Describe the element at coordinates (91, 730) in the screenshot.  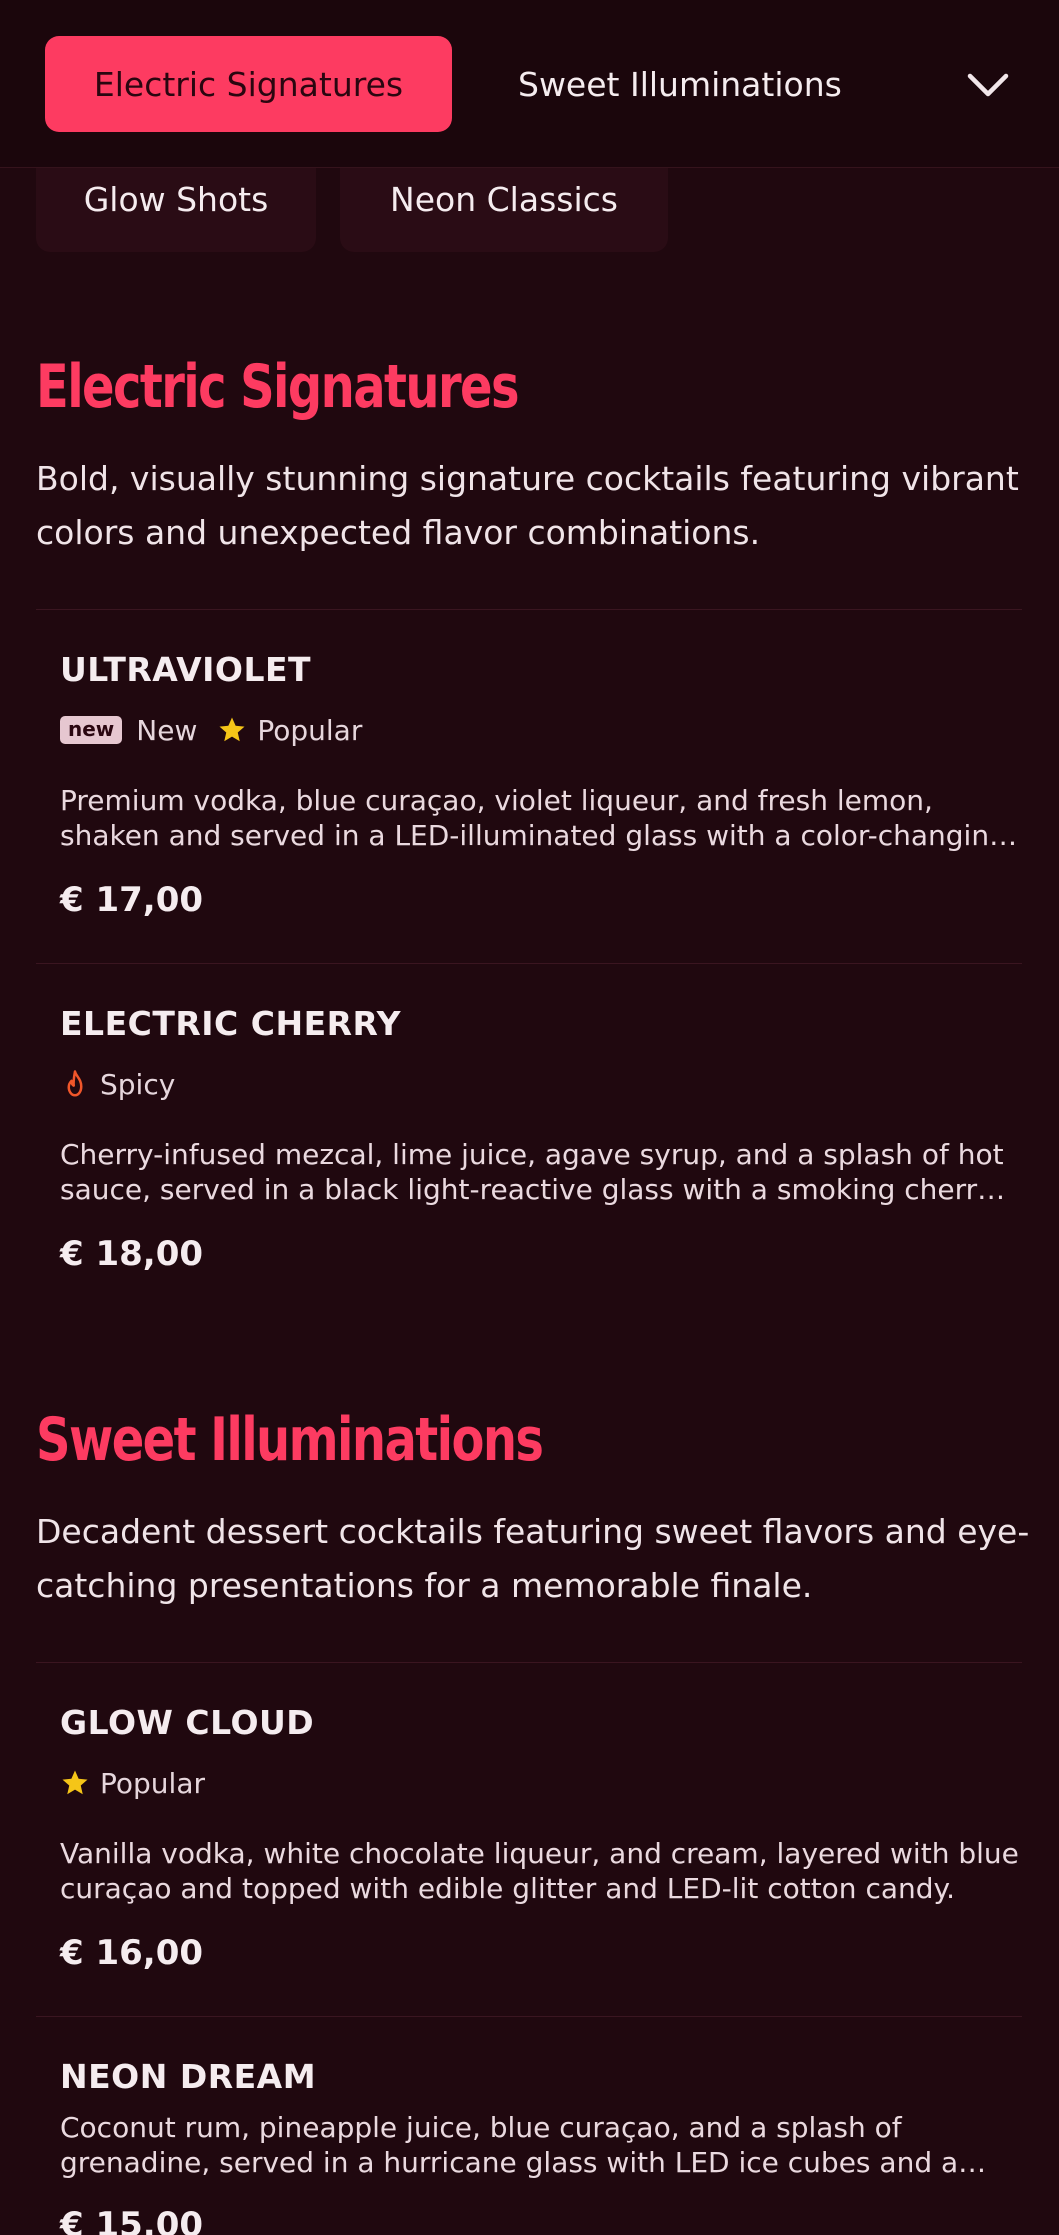
I see `new-badge: new` at that location.